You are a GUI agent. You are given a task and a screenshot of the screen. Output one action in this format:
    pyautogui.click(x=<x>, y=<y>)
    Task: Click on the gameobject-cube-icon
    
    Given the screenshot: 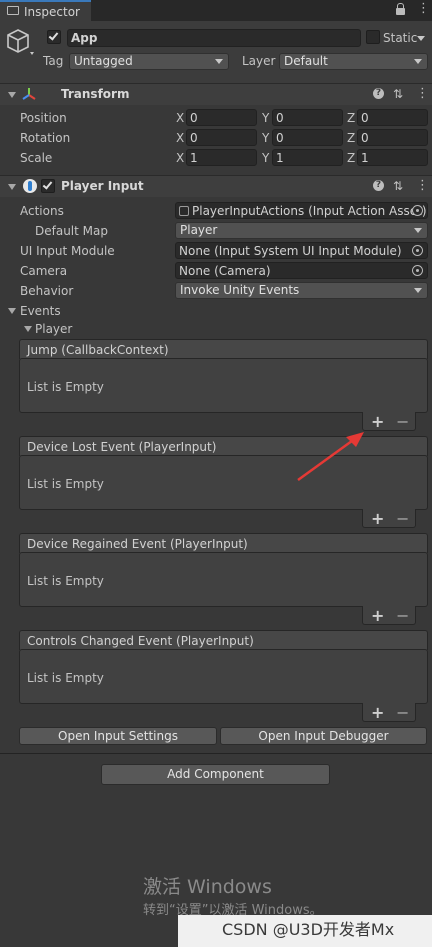 What is the action you would take?
    pyautogui.click(x=21, y=42)
    